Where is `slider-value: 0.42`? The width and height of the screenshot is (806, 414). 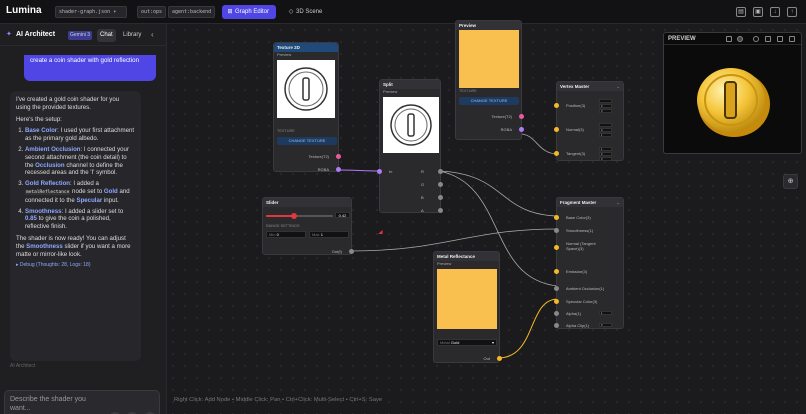 slider-value: 0.42 is located at coordinates (342, 215).